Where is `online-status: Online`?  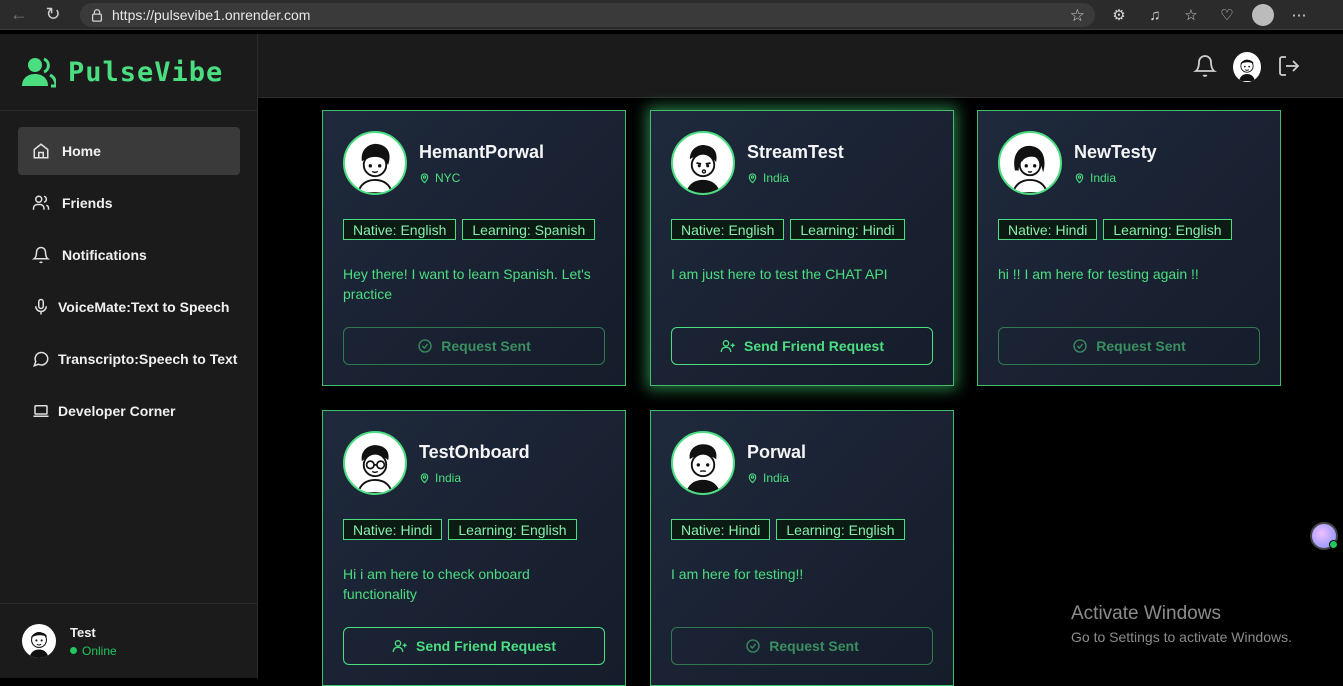
online-status: Online is located at coordinates (93, 651).